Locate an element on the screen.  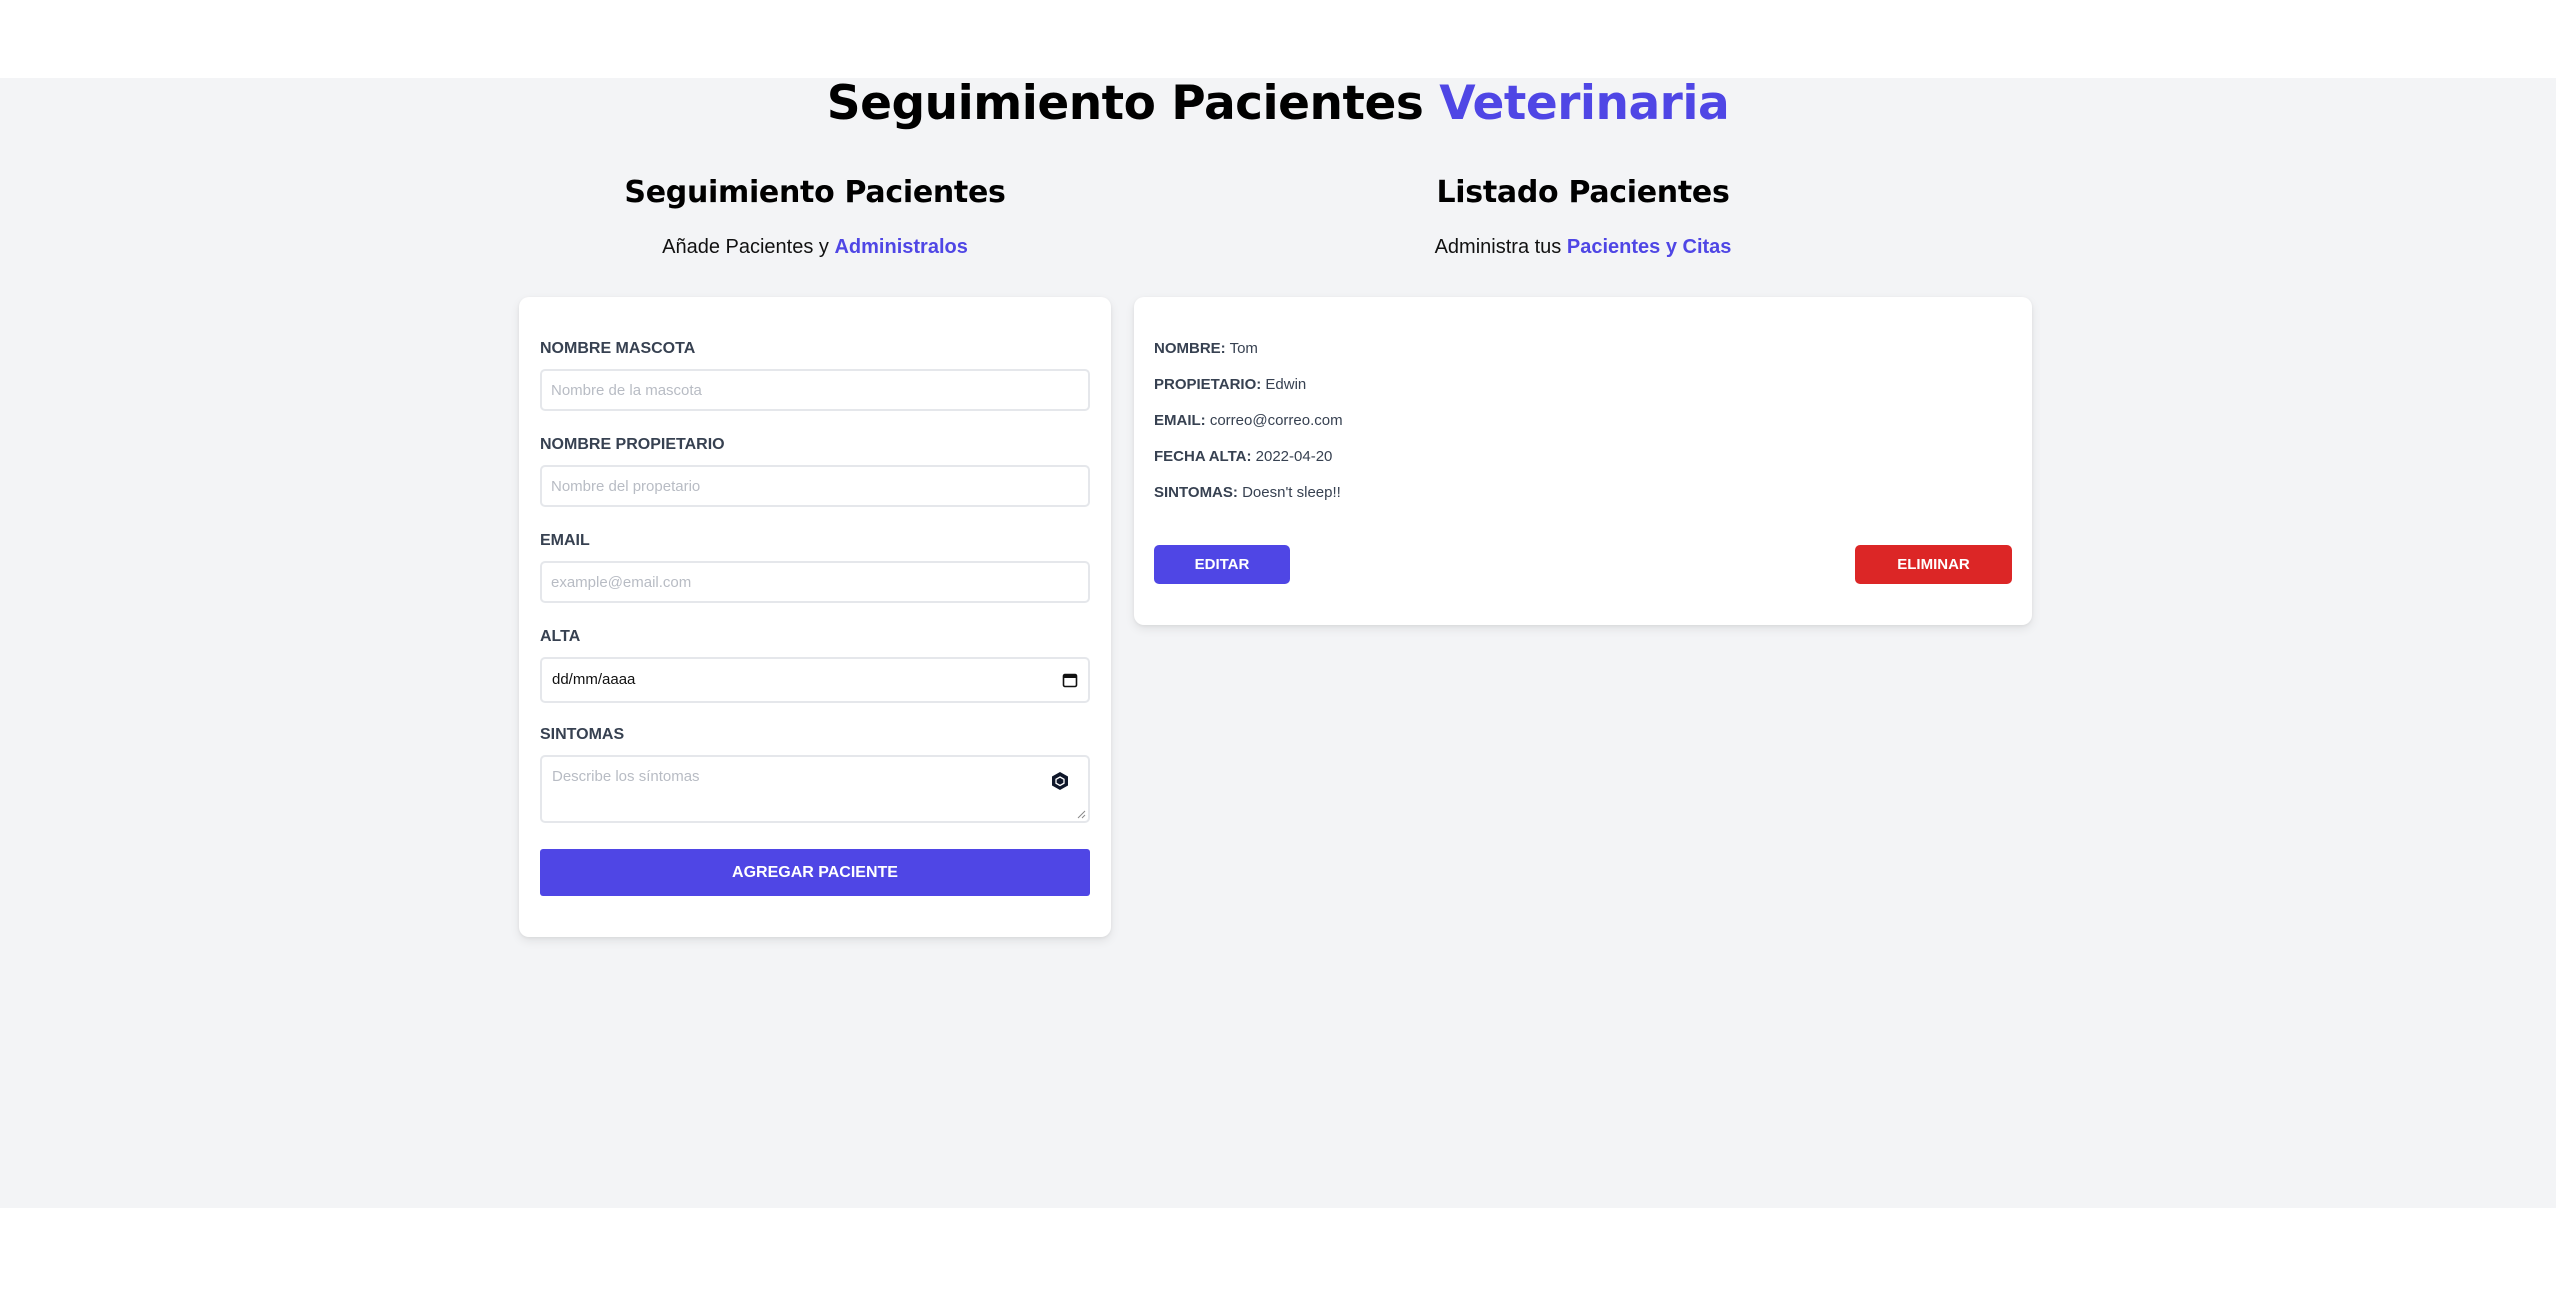
symptoms-textarea: Describe los síntomas is located at coordinates (815, 789).